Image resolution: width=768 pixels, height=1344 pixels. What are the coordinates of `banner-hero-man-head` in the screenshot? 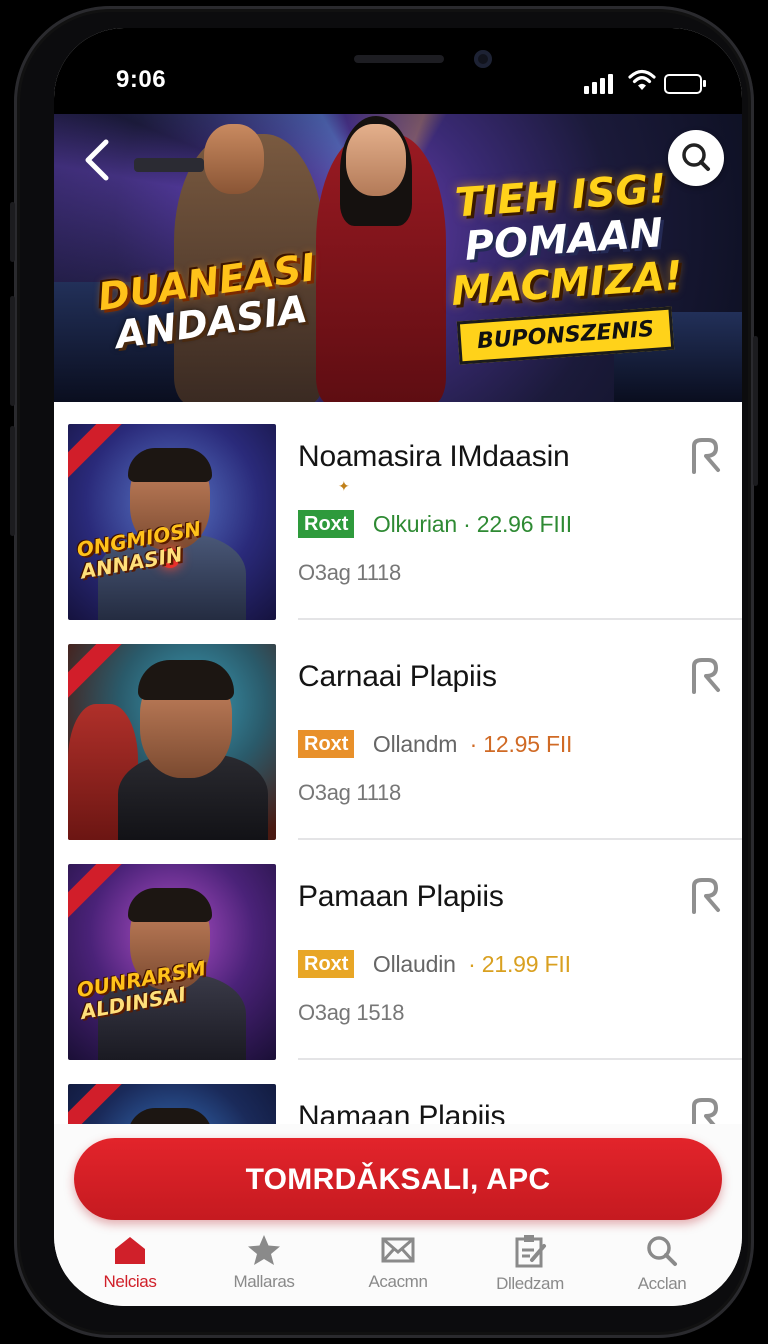 It's located at (234, 159).